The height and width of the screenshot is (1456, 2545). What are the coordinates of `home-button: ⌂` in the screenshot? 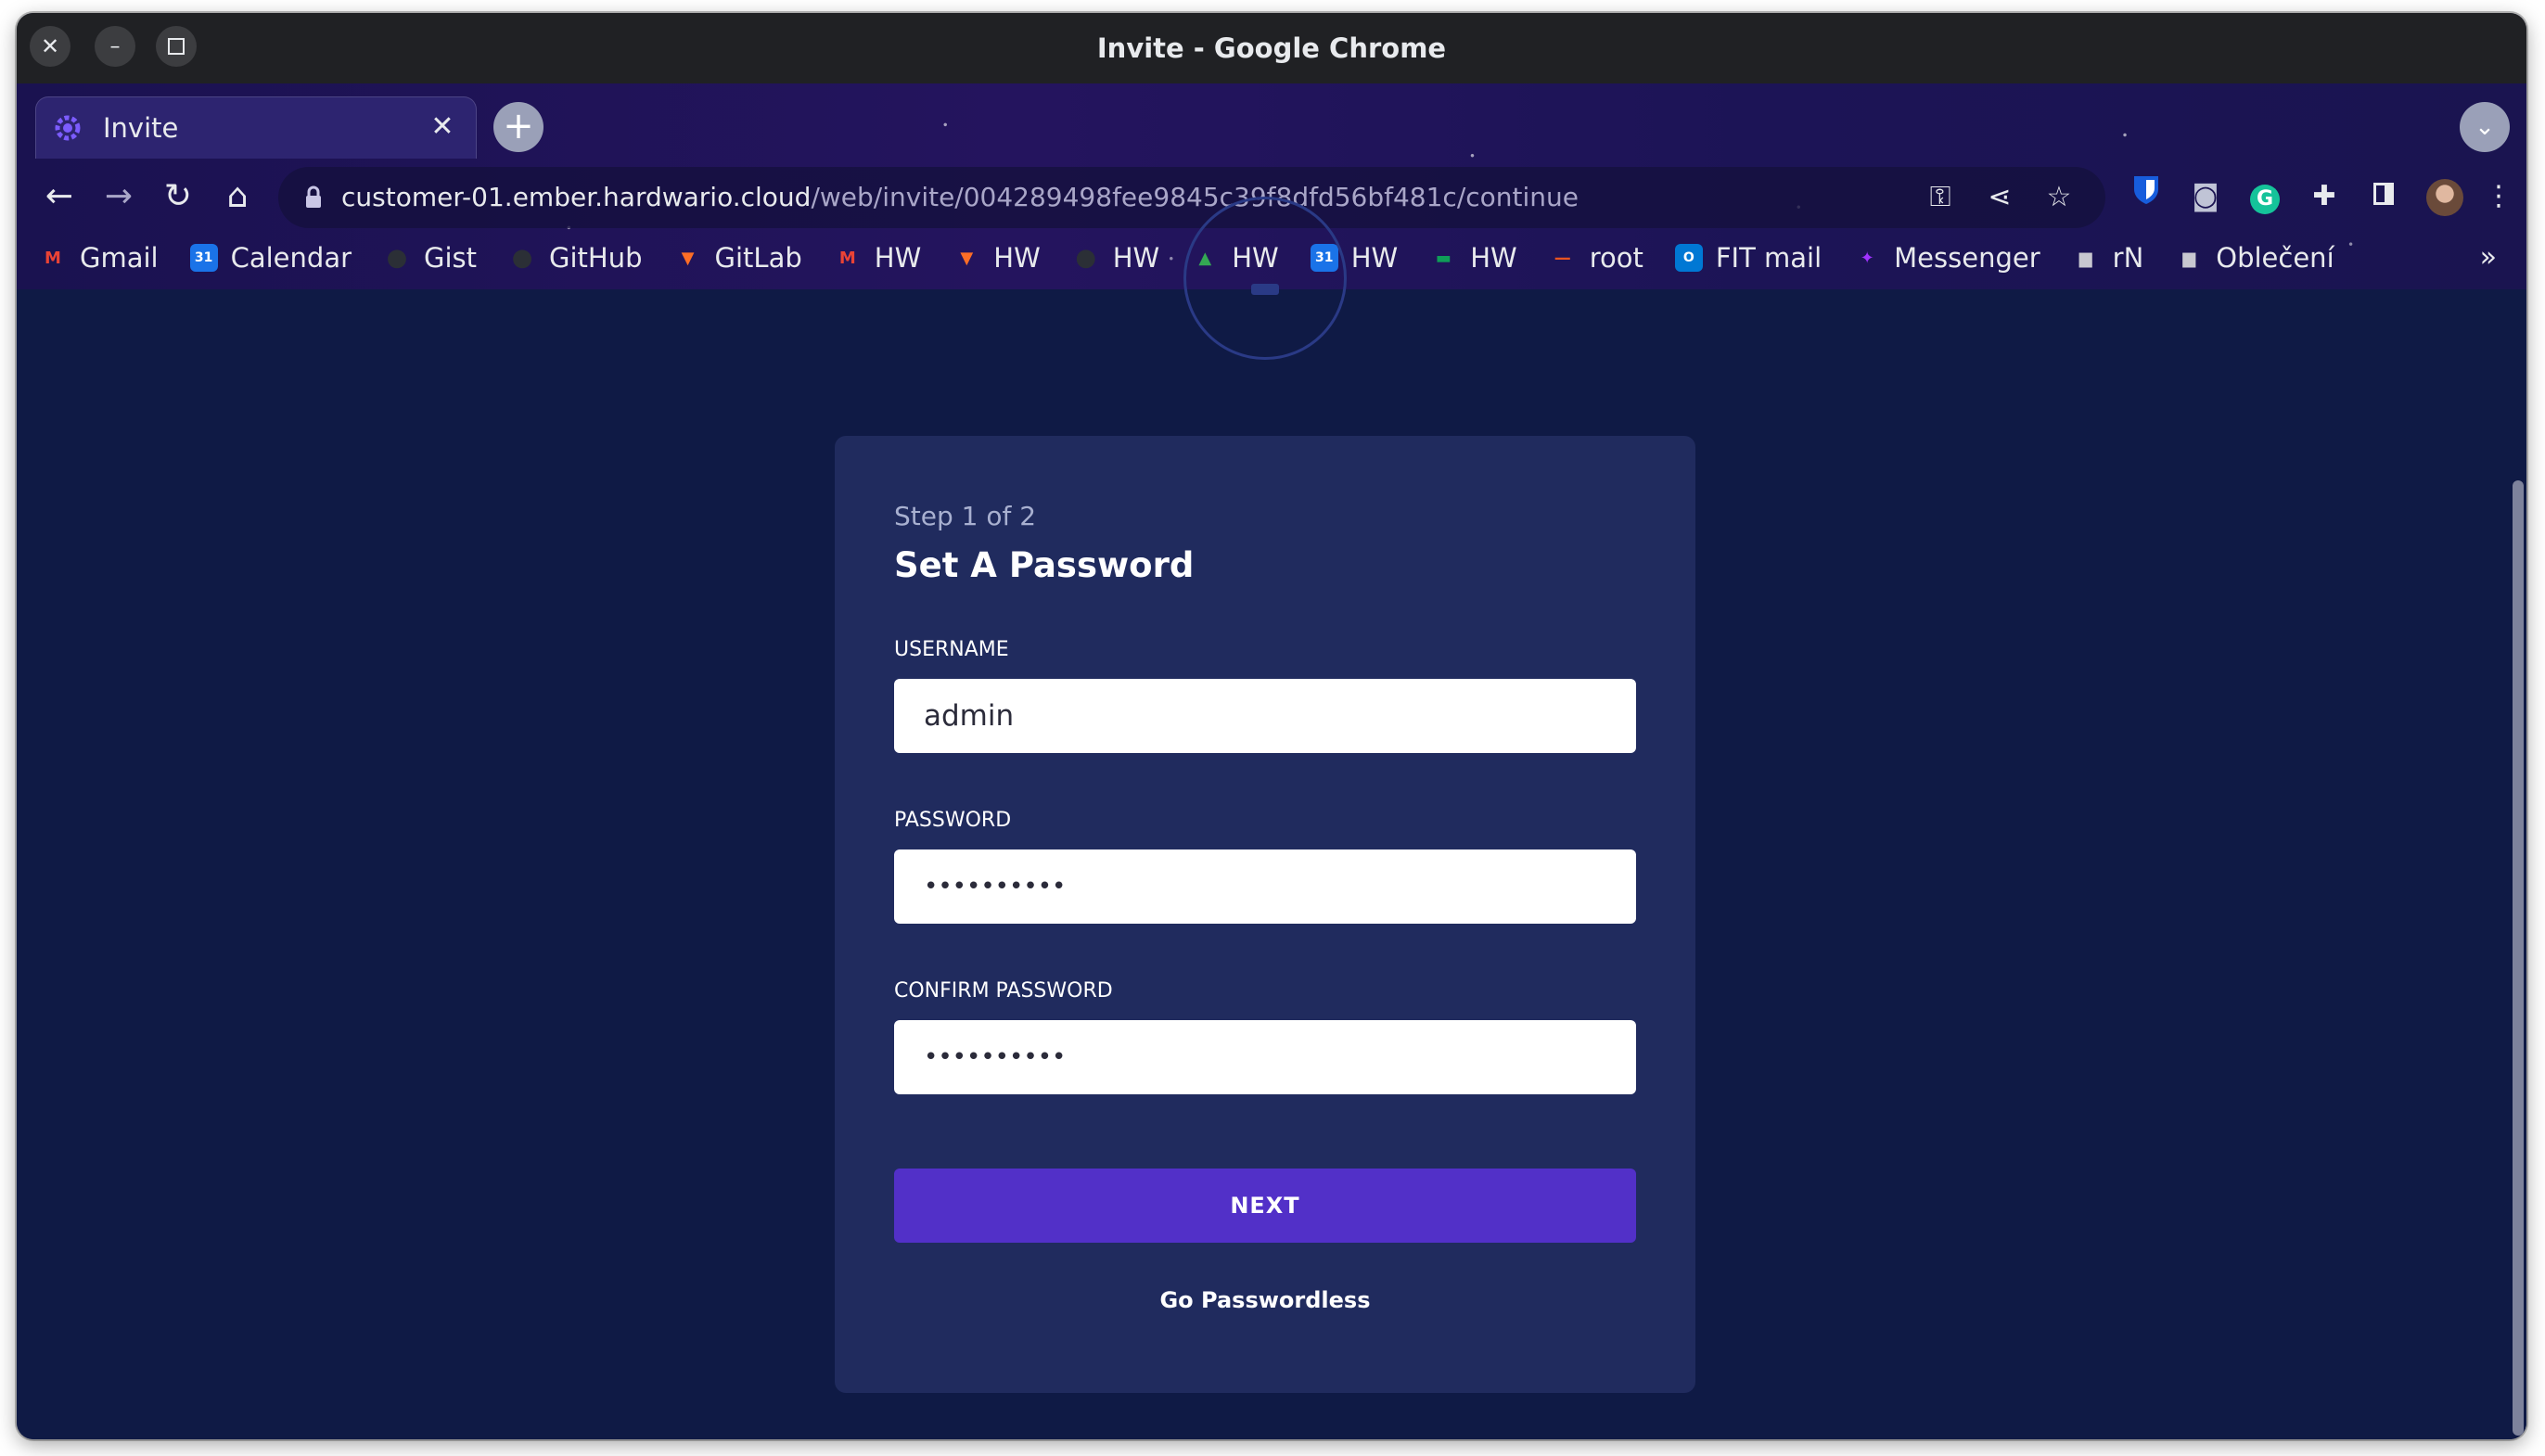 It's located at (238, 196).